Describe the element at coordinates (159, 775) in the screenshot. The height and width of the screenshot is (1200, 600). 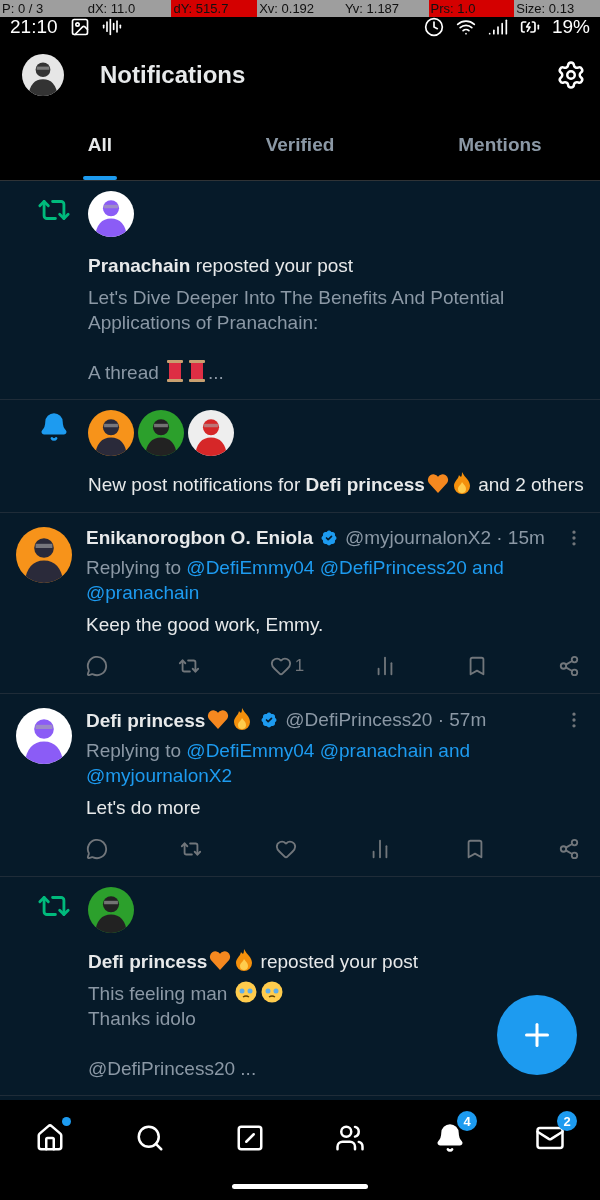
I see `mention-link: @myjournalonX2` at that location.